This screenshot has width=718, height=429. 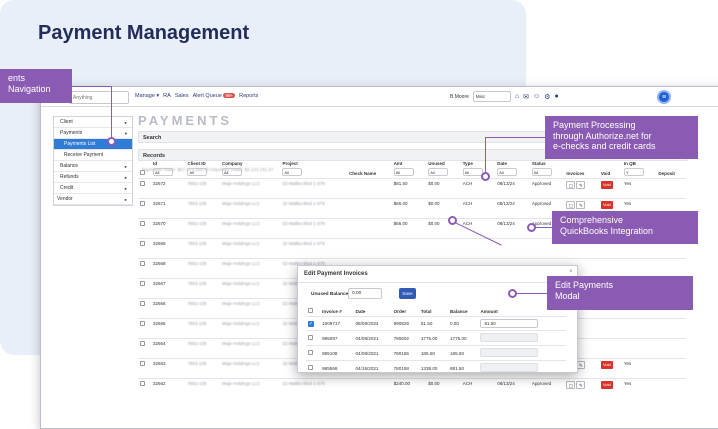 I want to click on unused-balance-field: 0.00, so click(x=365, y=293).